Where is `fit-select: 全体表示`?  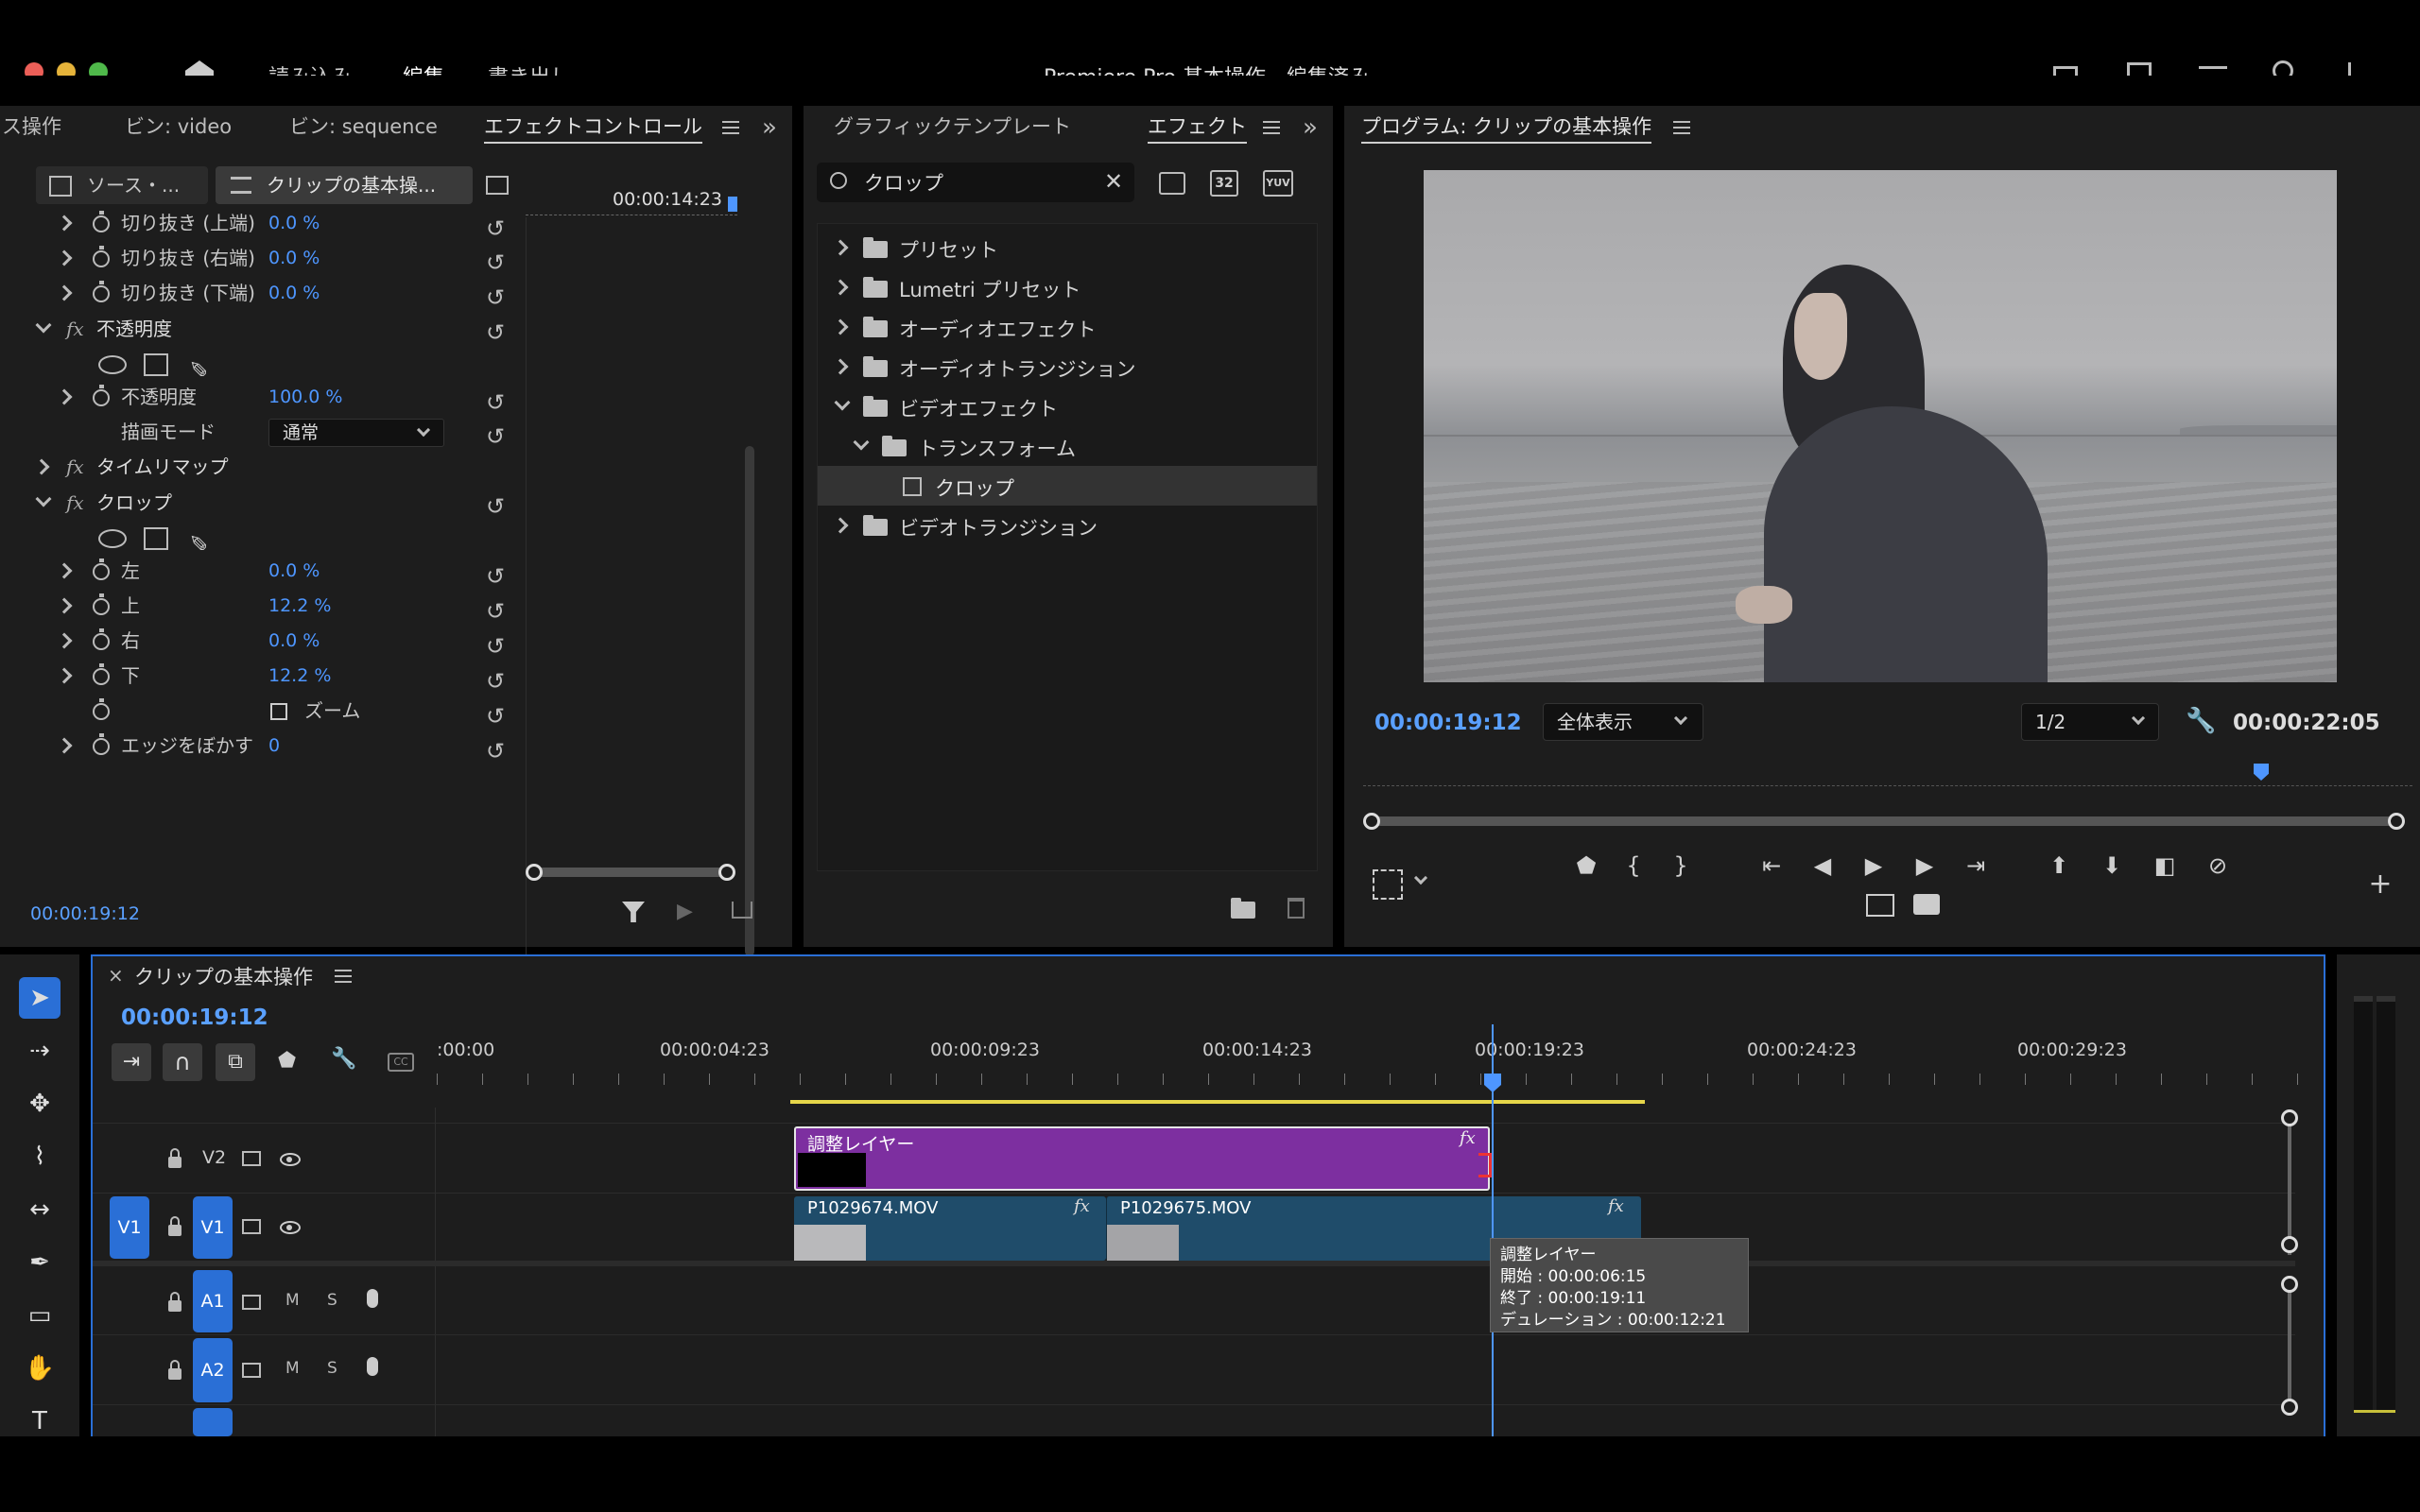
fit-select: 全体表示 is located at coordinates (1623, 722).